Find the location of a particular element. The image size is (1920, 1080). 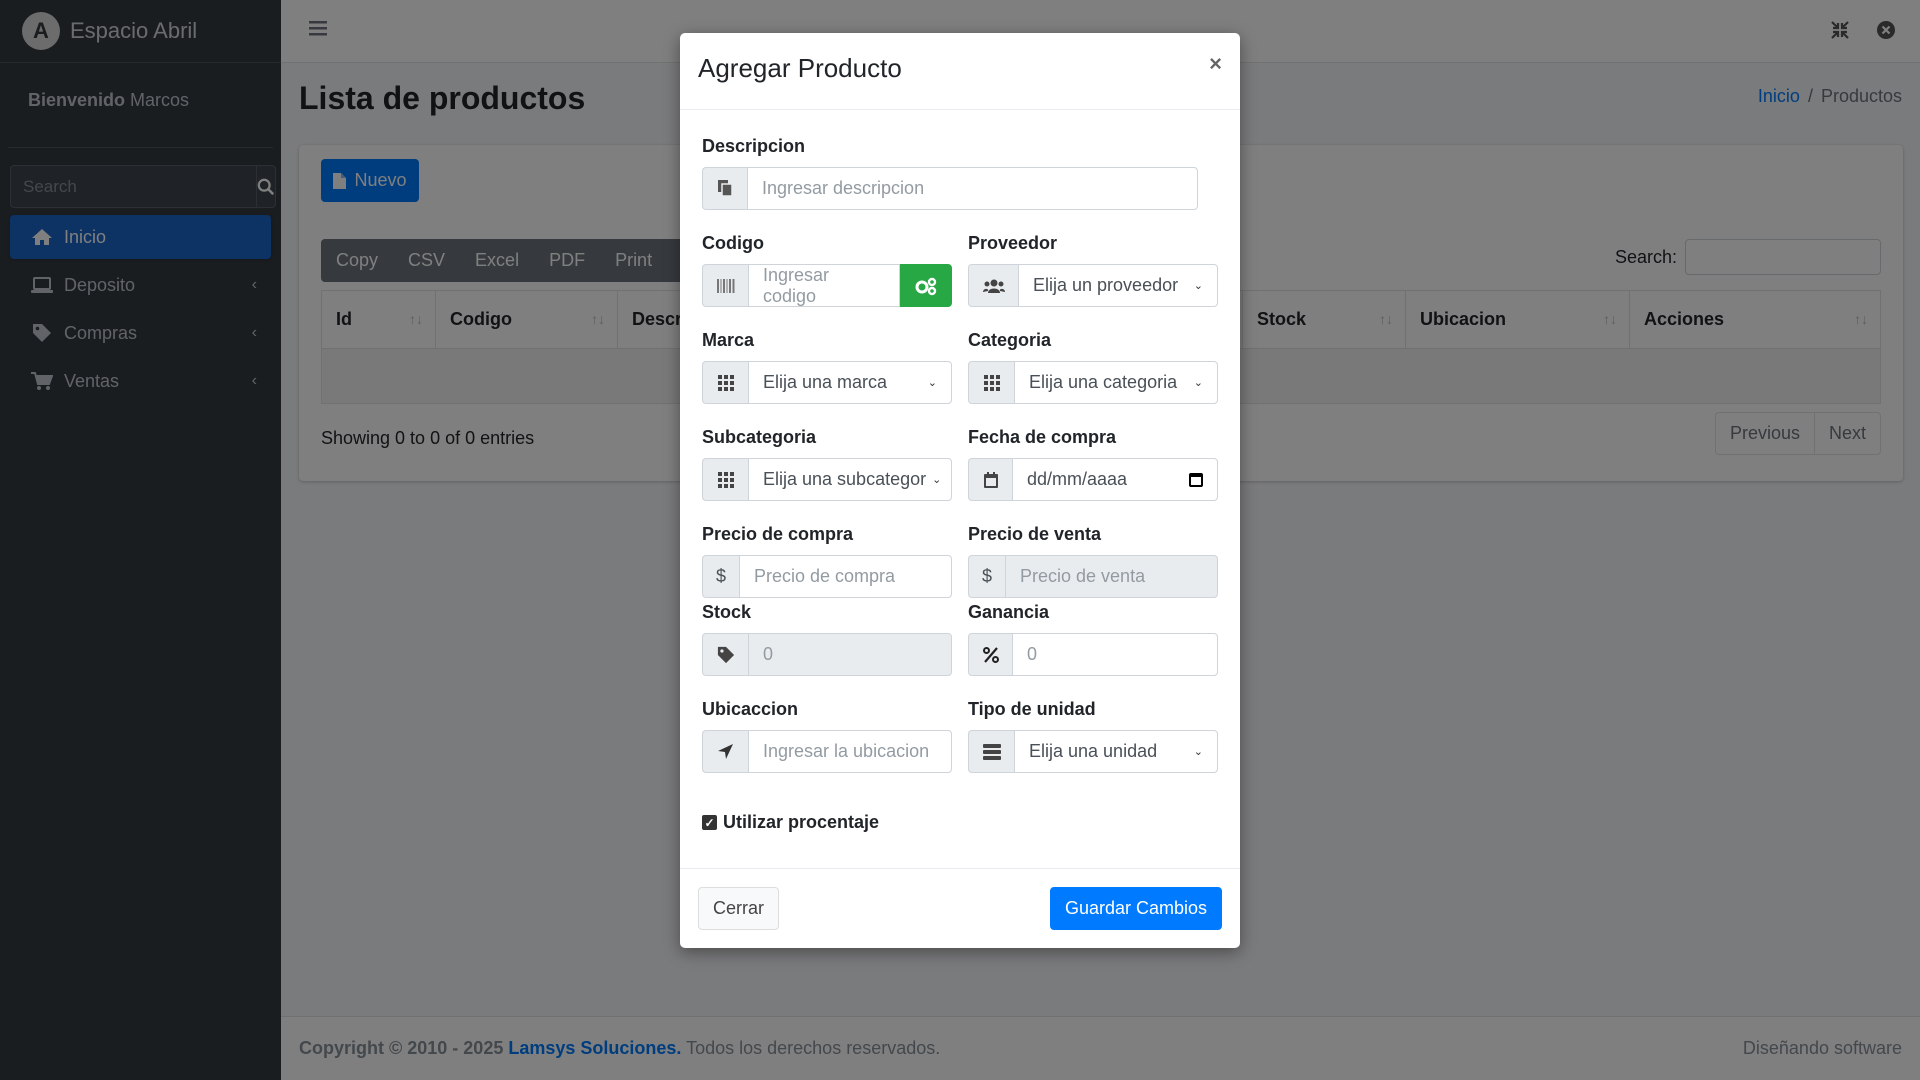

categoria-group: Categoria Elija una categoria ⌄ is located at coordinates (1093, 367).